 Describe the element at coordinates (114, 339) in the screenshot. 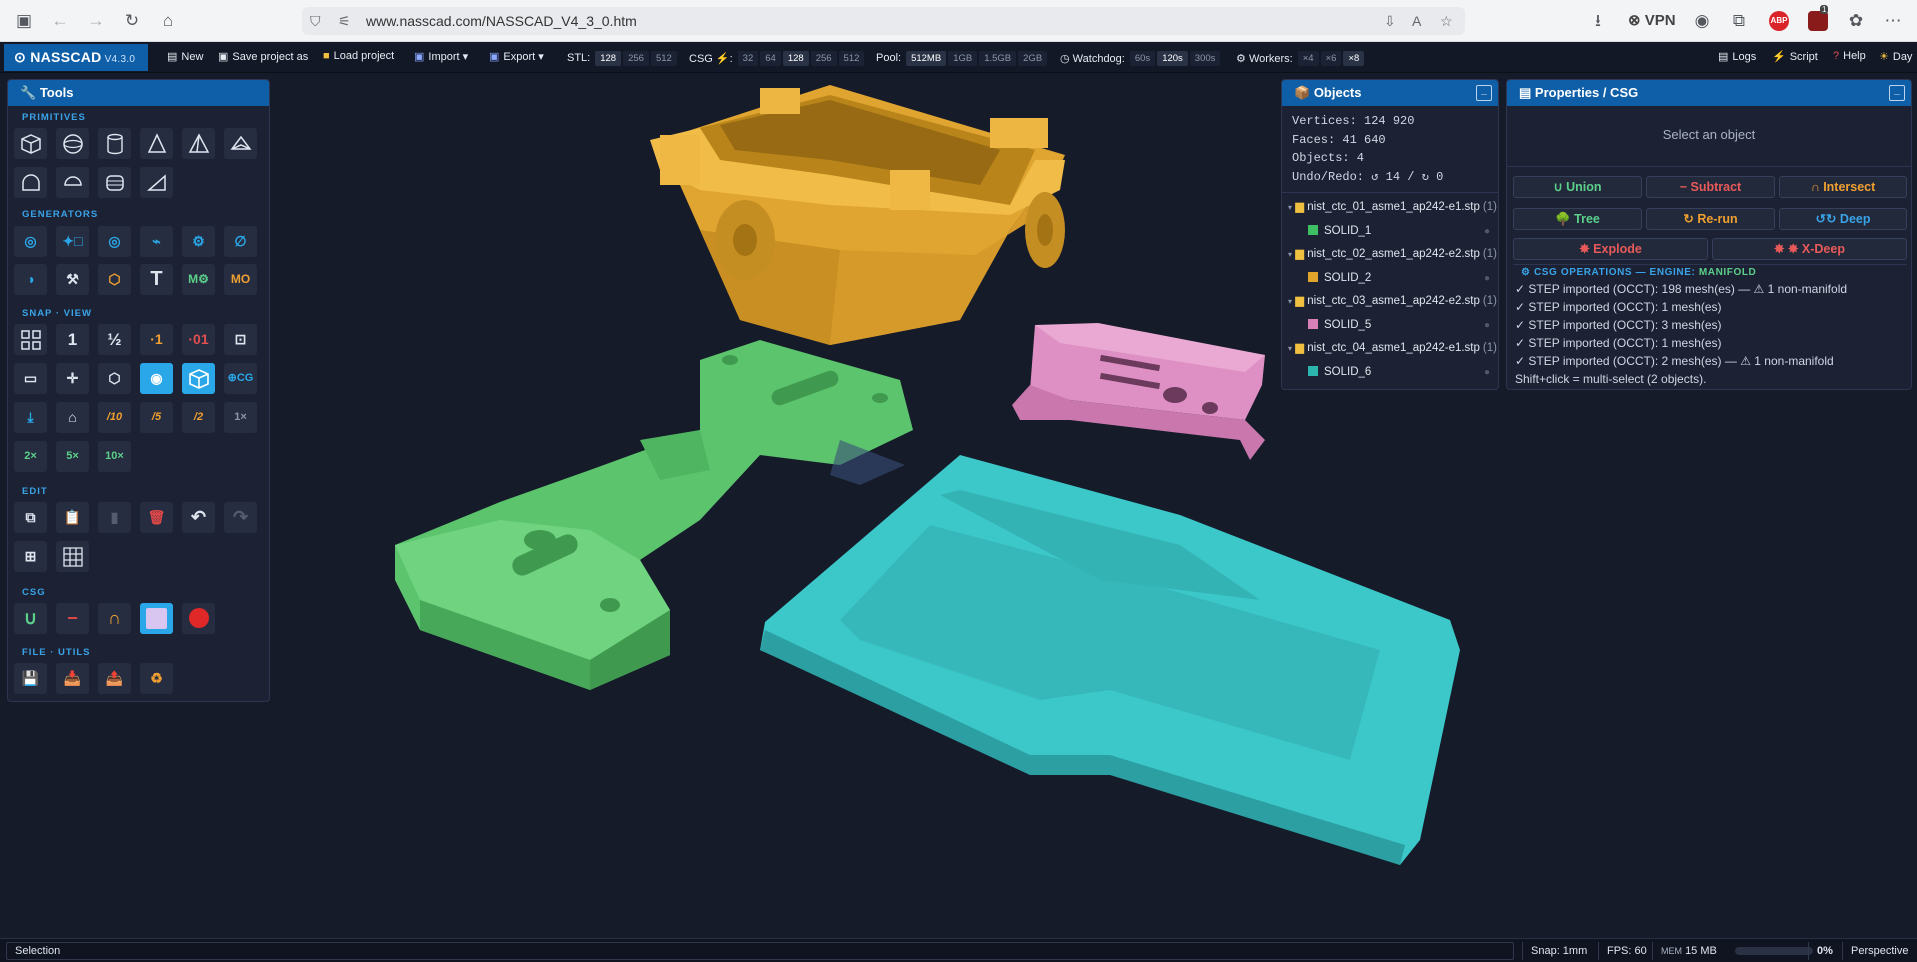

I see `snap-half-button: ½` at that location.